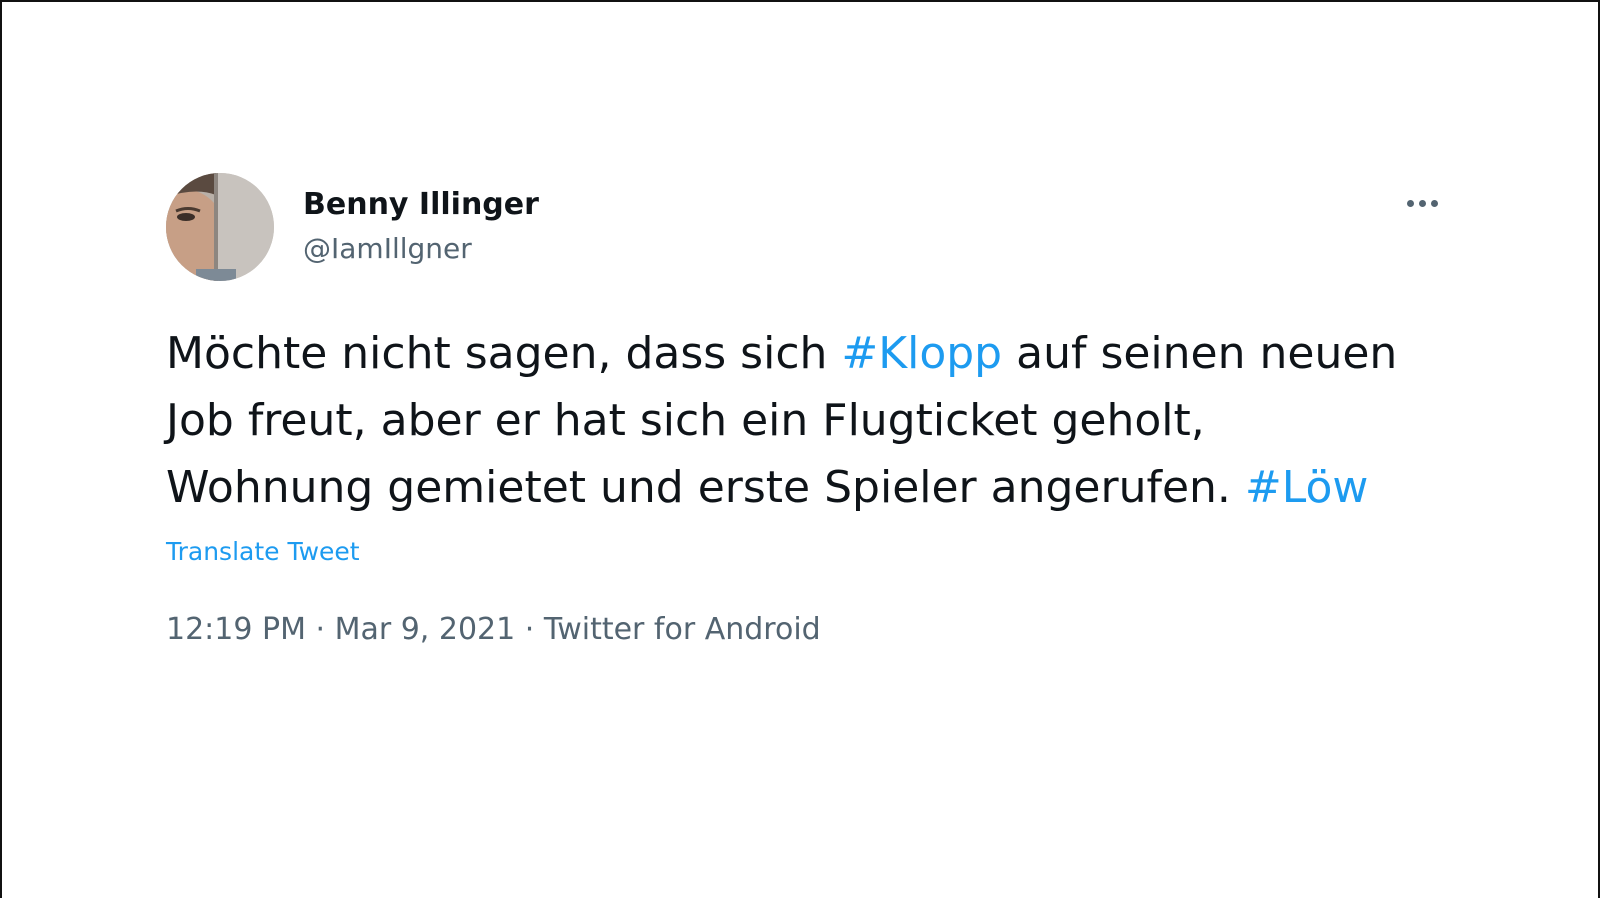 The height and width of the screenshot is (900, 1600). Describe the element at coordinates (504, 353) in the screenshot. I see `tweet-text-segment: Möchte nicht sagen, dass sich` at that location.